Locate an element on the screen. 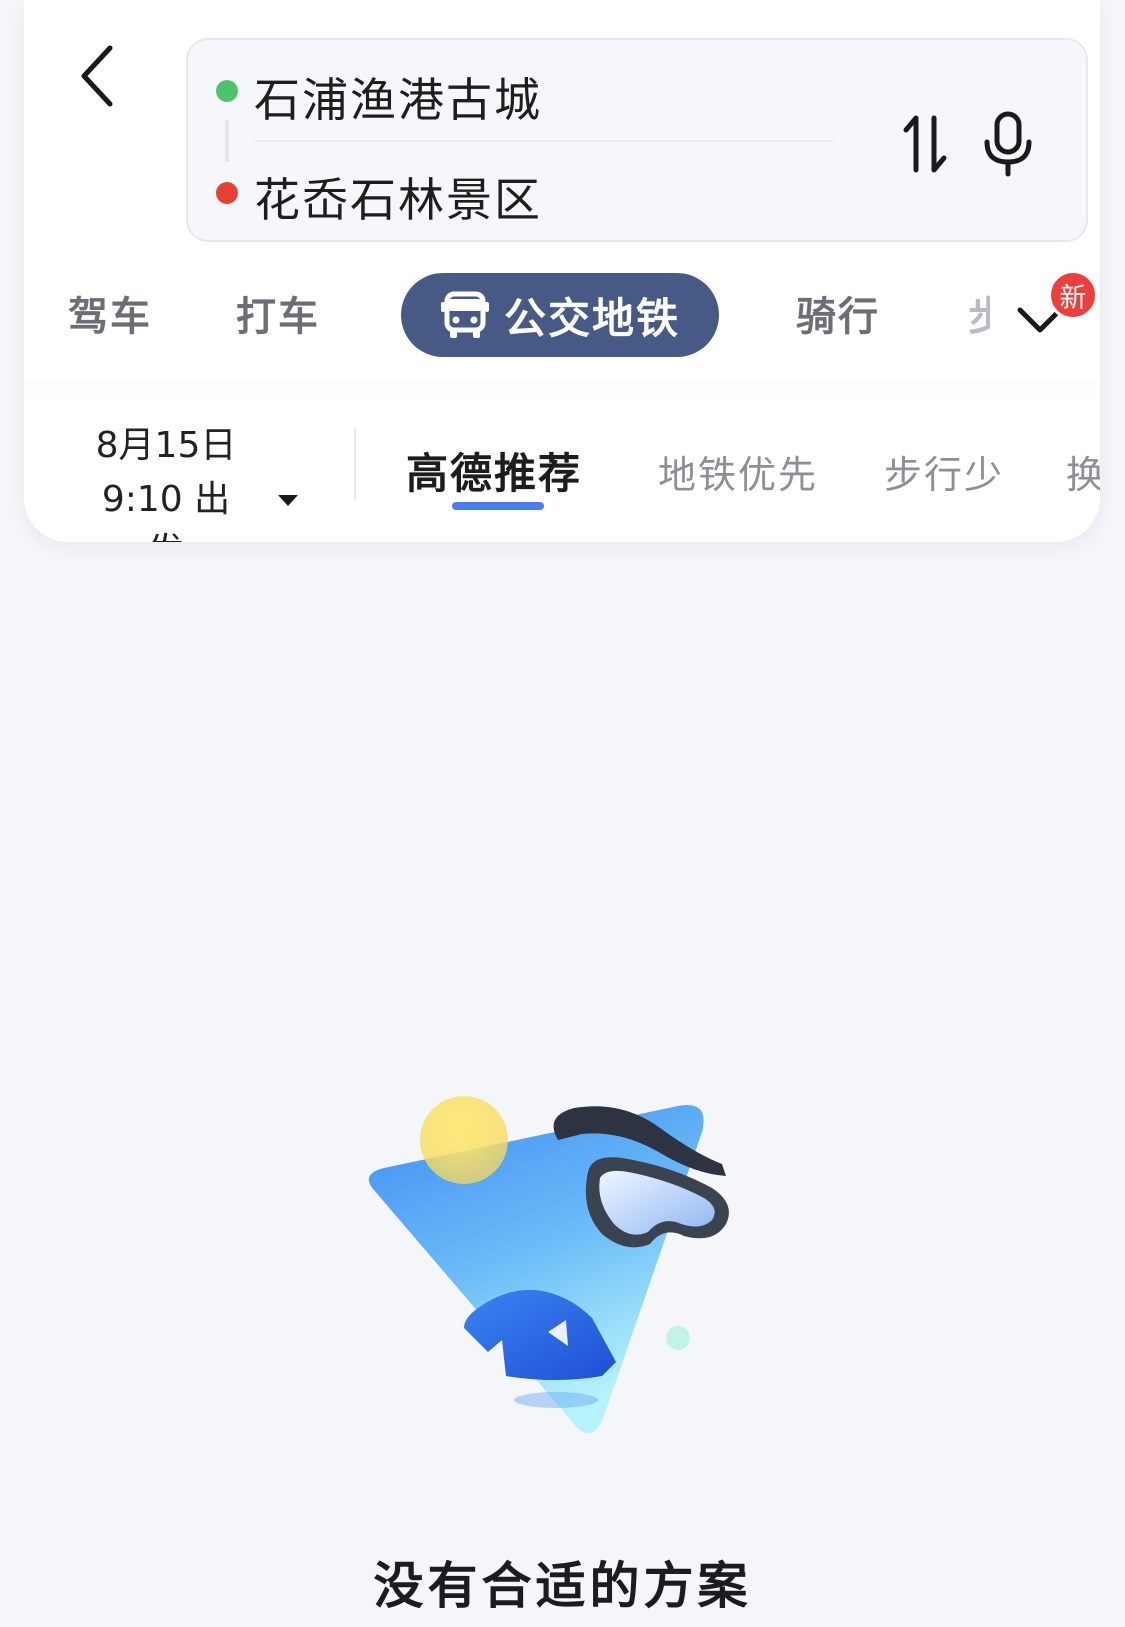 This screenshot has height=1627, width=1125. sort-less-walking: 步行少 is located at coordinates (944, 471).